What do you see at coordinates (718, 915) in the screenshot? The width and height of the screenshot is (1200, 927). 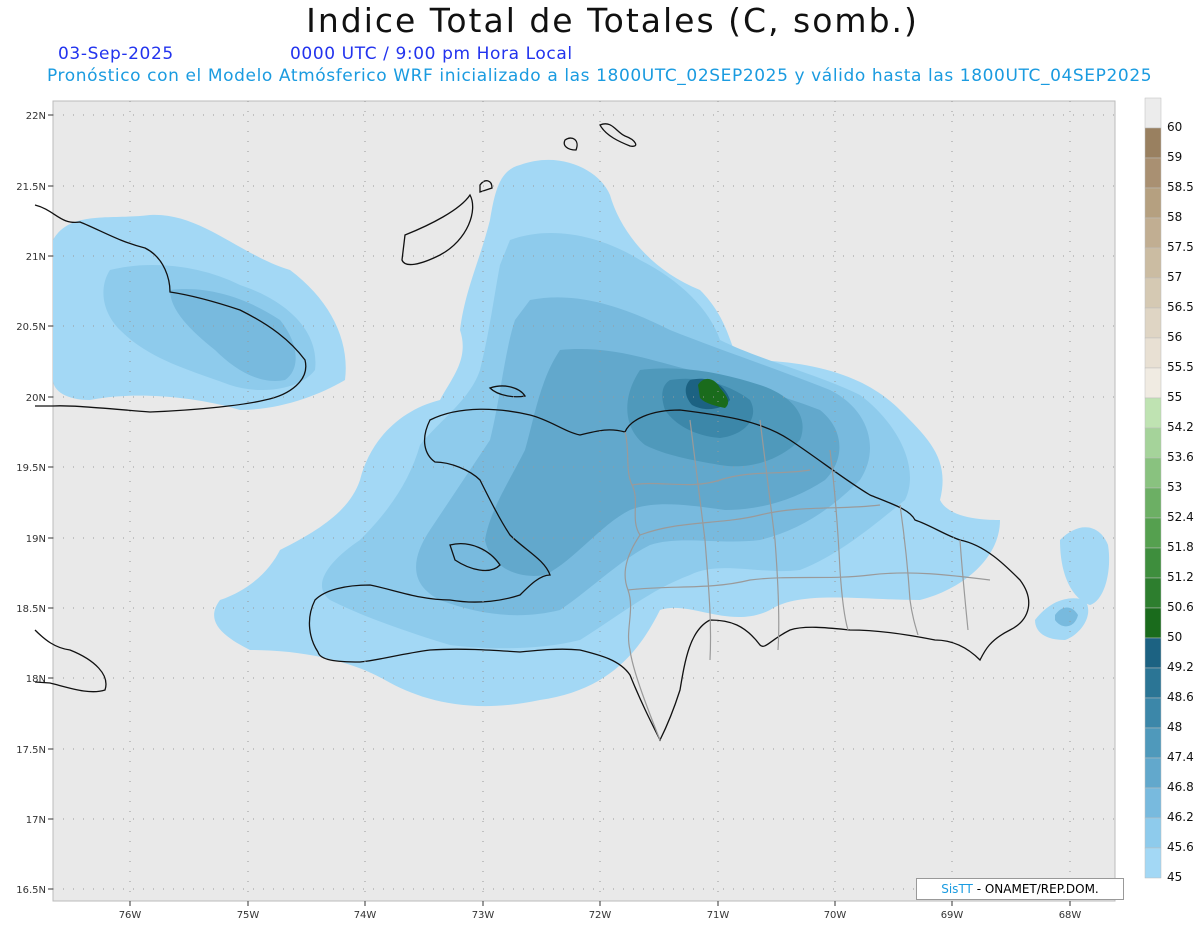 I see `lon-label: 71W` at bounding box center [718, 915].